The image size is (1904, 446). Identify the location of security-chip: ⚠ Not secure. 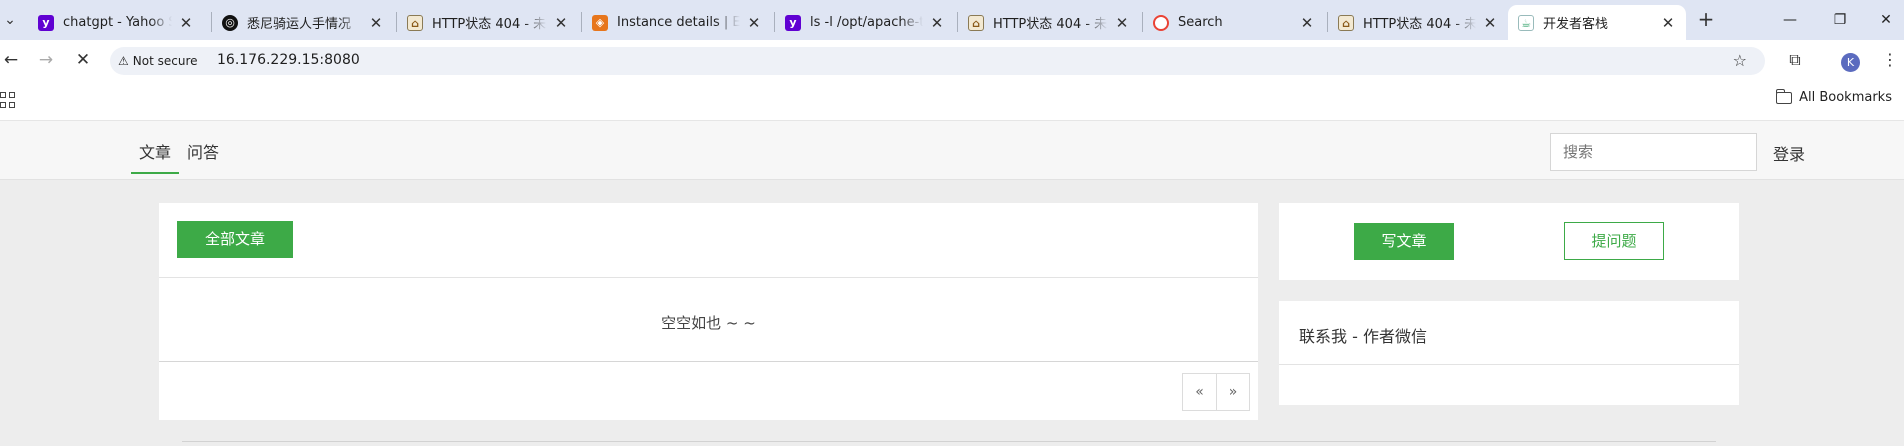
(158, 61).